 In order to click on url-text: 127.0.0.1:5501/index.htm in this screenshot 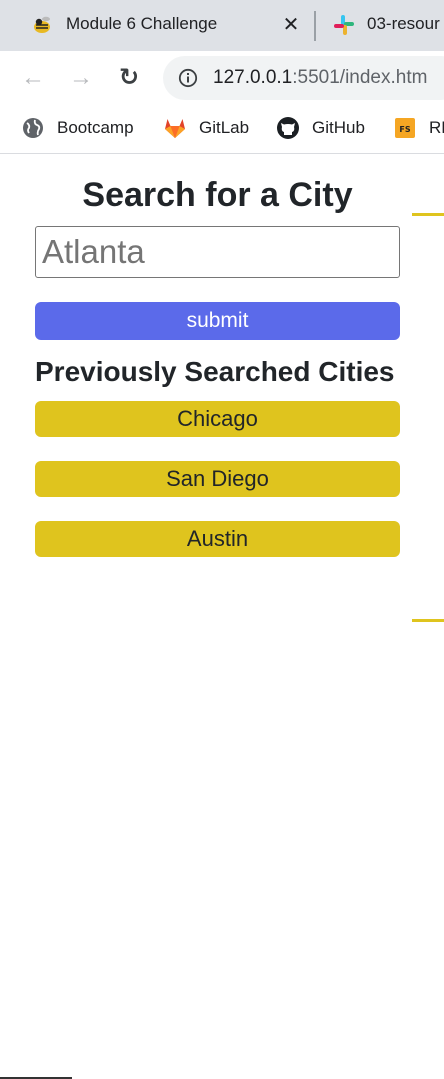, I will do `click(320, 78)`.